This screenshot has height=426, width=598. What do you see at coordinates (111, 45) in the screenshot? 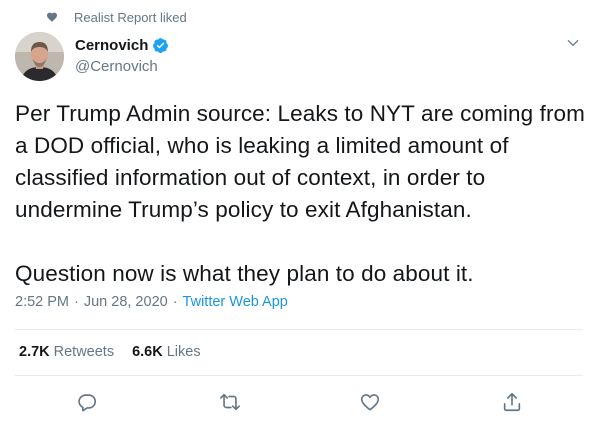
I see `author-name: Cernovich` at bounding box center [111, 45].